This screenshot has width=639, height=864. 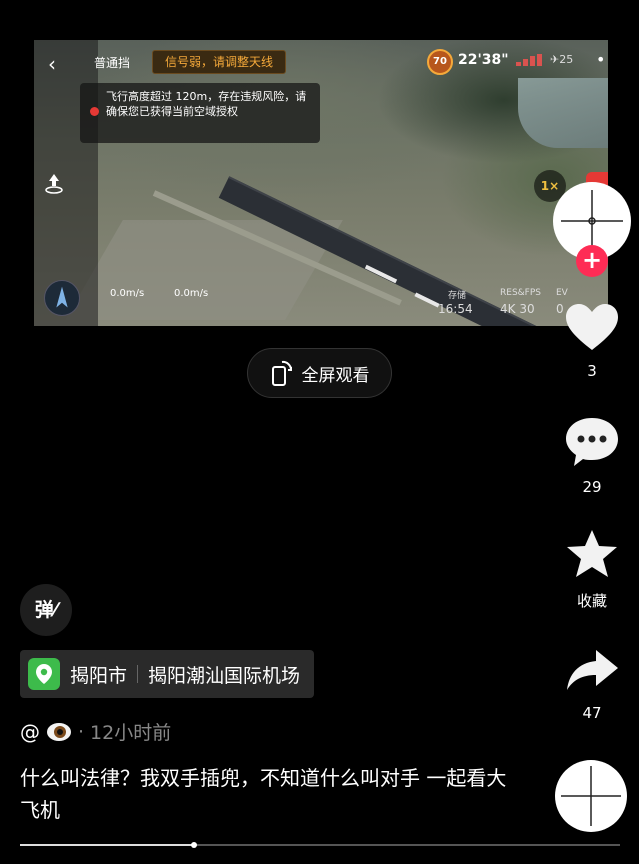 I want to click on comment-bubble-icon, so click(x=592, y=442).